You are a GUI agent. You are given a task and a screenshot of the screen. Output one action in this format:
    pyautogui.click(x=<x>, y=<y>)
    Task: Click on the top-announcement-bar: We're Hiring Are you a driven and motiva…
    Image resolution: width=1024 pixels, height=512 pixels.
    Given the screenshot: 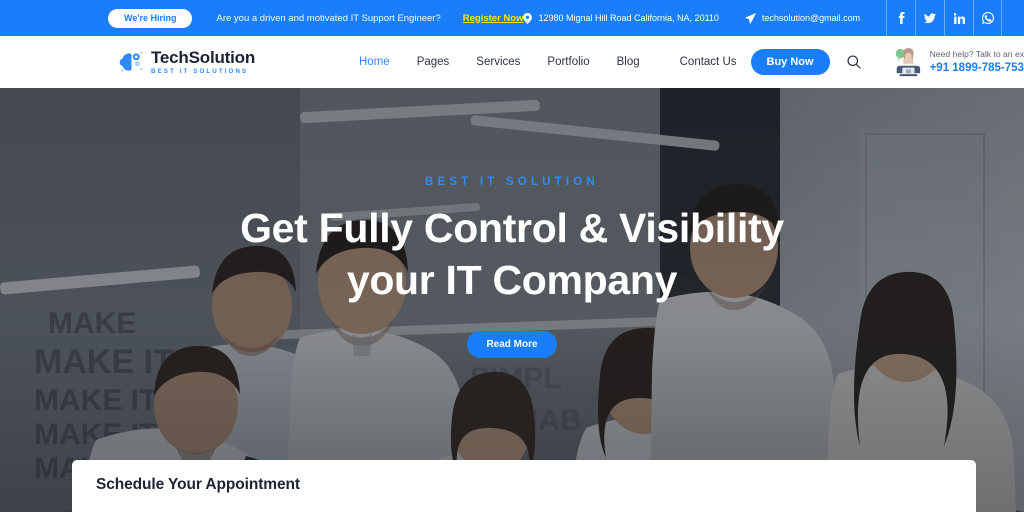 What is the action you would take?
    pyautogui.click(x=512, y=18)
    